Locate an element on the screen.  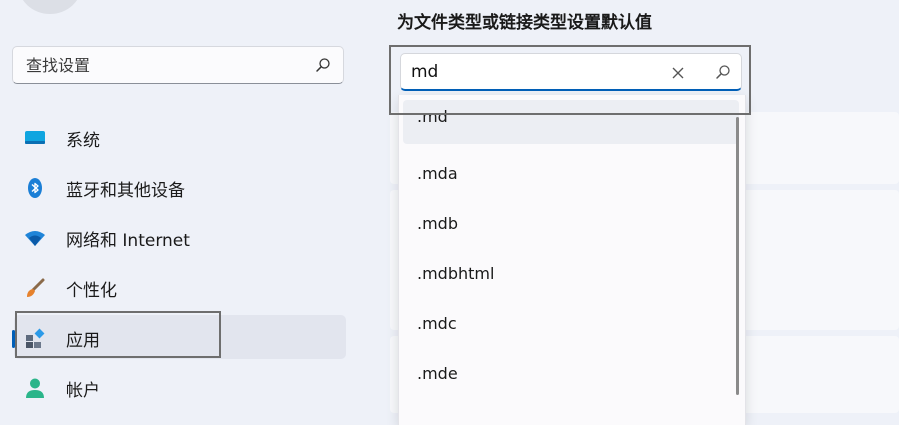
settings-search-input is located at coordinates (164, 65).